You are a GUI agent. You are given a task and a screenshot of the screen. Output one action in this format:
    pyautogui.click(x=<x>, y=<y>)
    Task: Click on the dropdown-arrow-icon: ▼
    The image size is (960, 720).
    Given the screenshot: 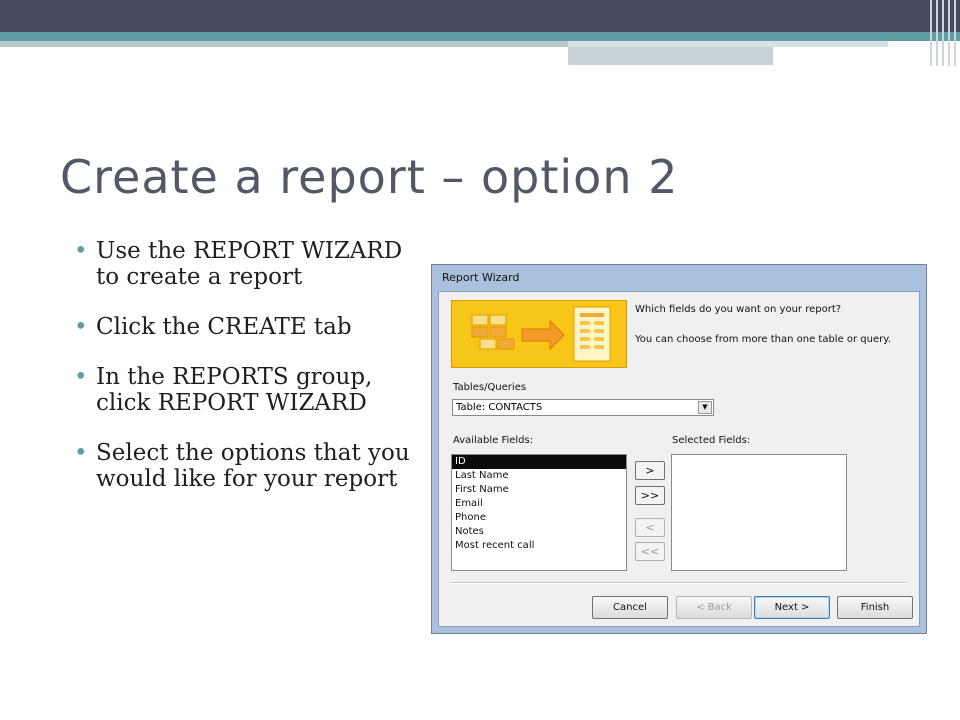 What is the action you would take?
    pyautogui.click(x=705, y=407)
    